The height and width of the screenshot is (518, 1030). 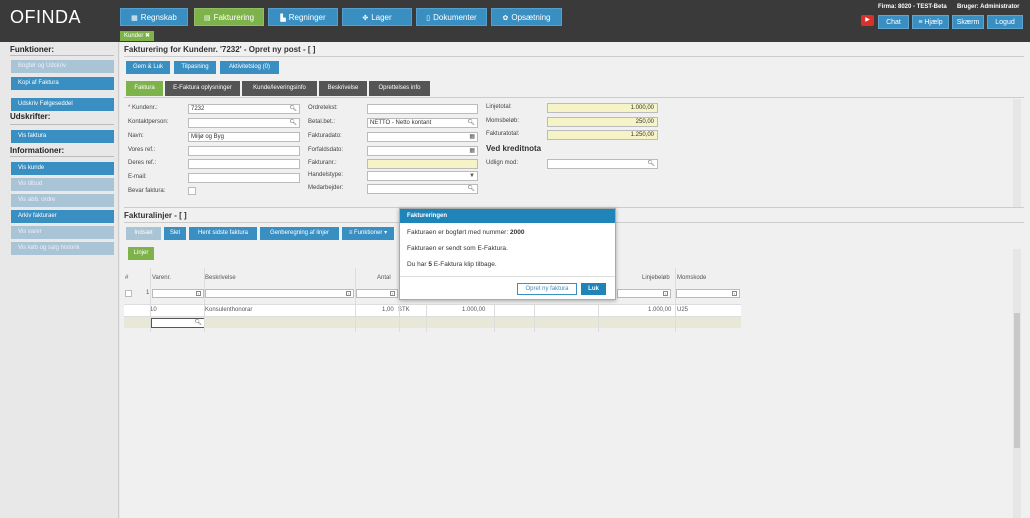 What do you see at coordinates (505, 18) in the screenshot?
I see `gear-icon: ✿` at bounding box center [505, 18].